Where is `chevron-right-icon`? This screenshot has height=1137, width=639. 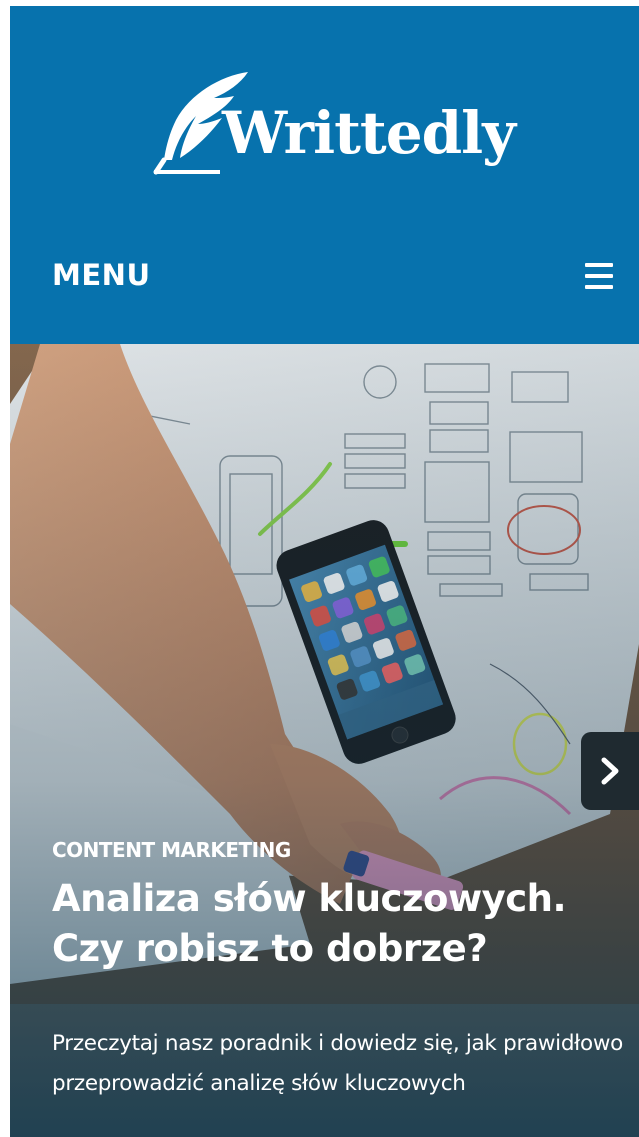 chevron-right-icon is located at coordinates (610, 771).